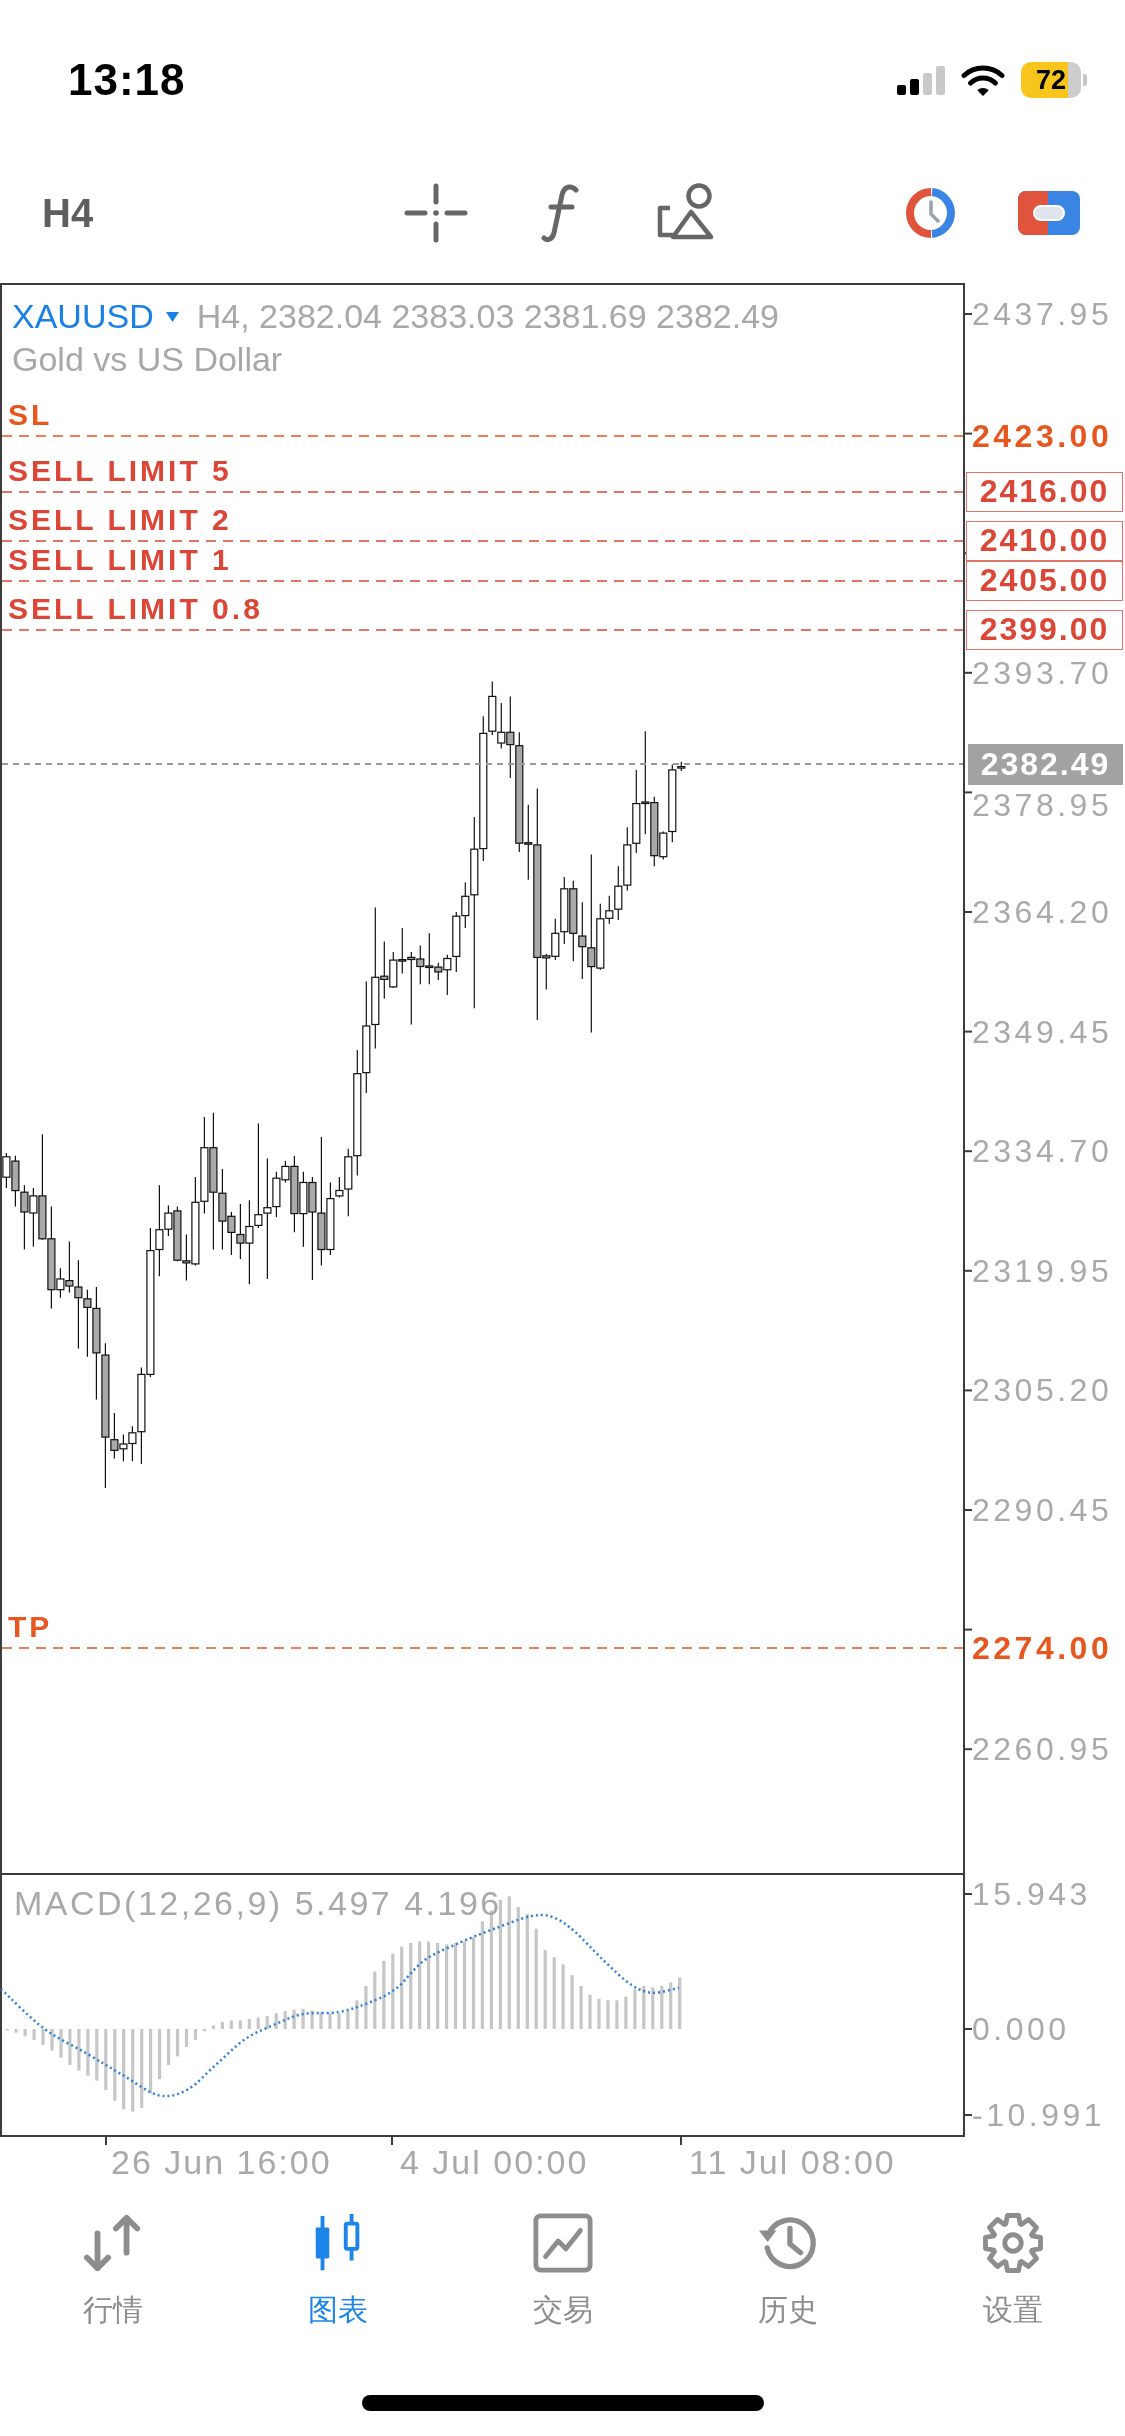 The image size is (1125, 2436). What do you see at coordinates (1042, 314) in the screenshot?
I see `price-axis-label: 2437.95` at bounding box center [1042, 314].